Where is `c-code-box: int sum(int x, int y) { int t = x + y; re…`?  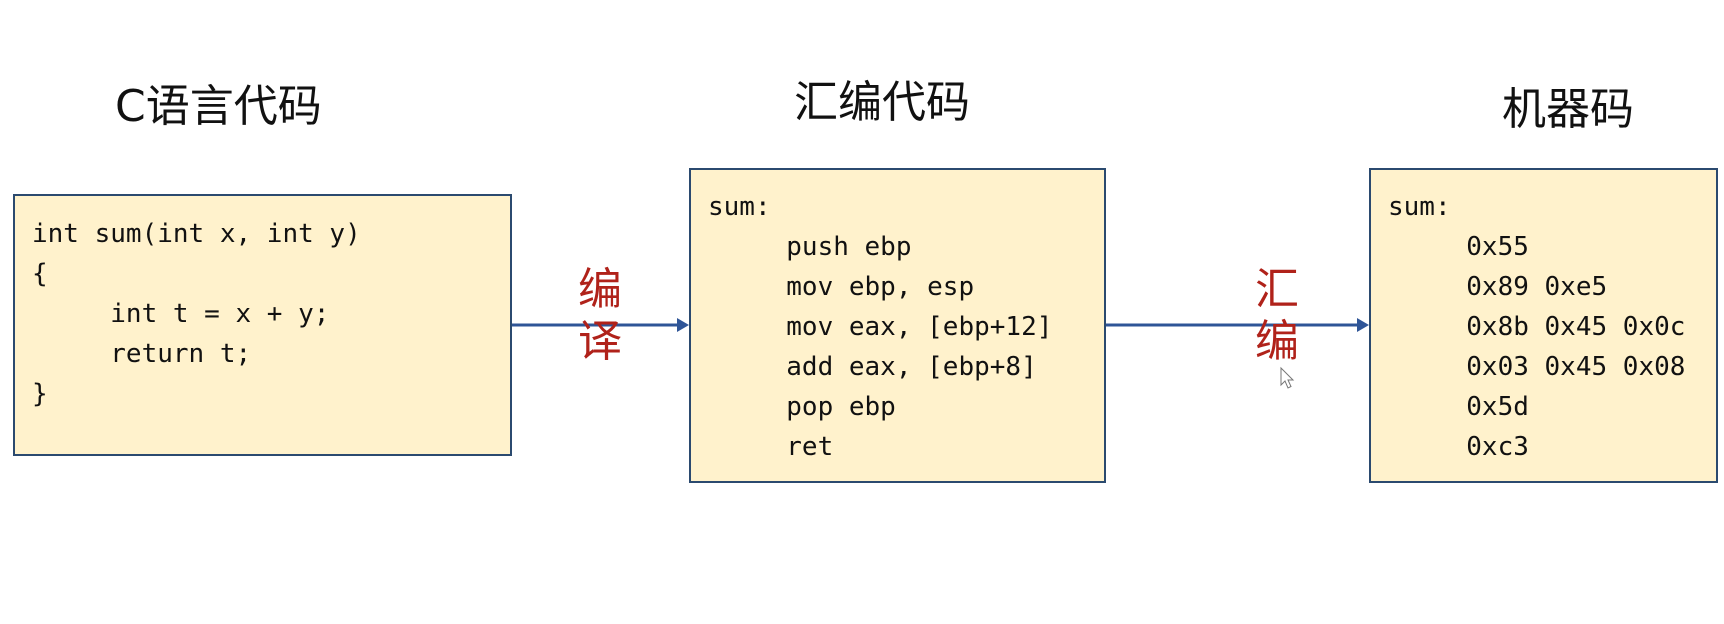
c-code-box: int sum(int x, int y) { int t = x + y; re… is located at coordinates (262, 325).